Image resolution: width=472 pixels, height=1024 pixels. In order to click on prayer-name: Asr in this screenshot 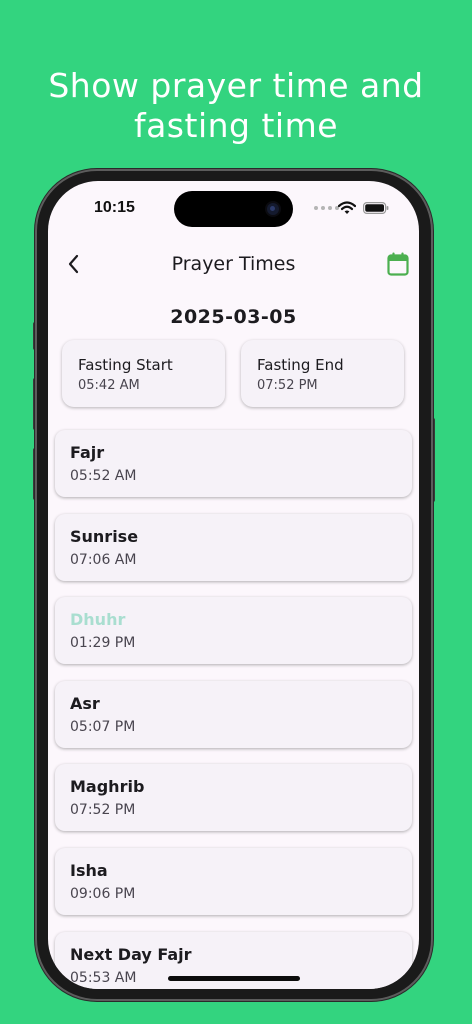, I will do `click(85, 703)`.